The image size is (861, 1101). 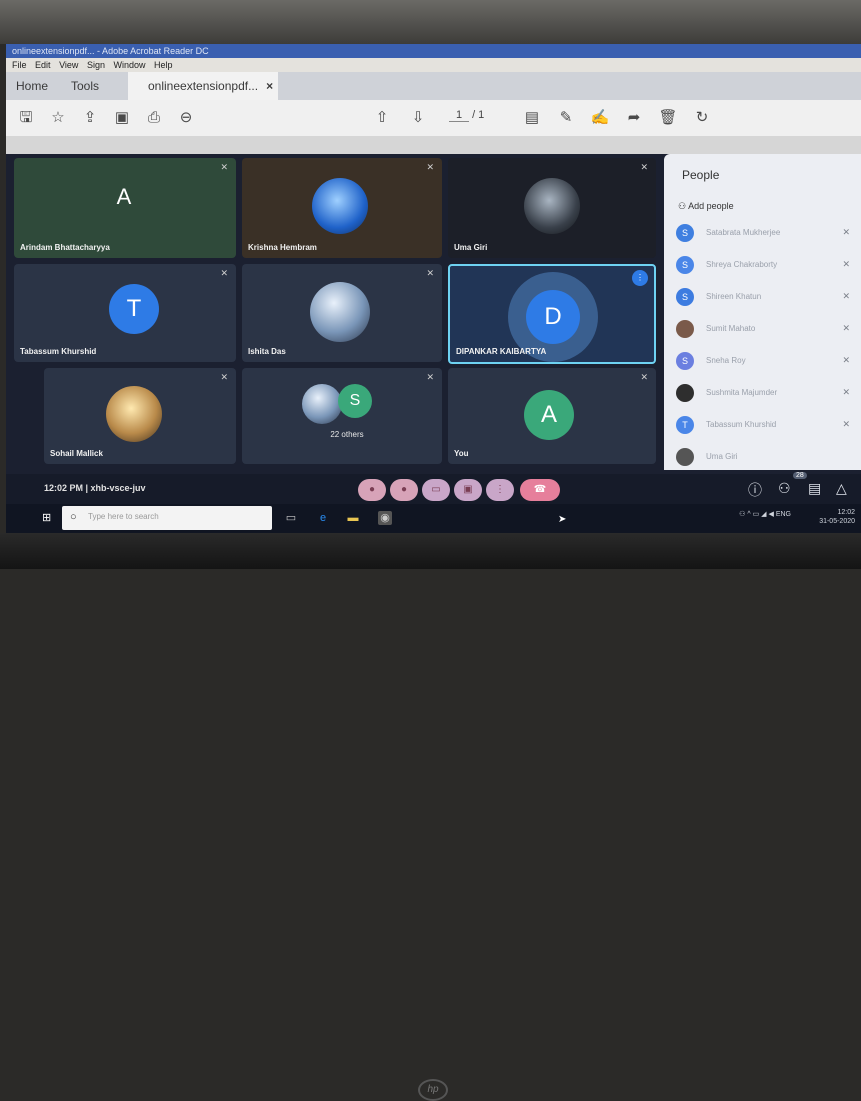 What do you see at coordinates (770, 514) in the screenshot?
I see `volume-icon: ◀` at bounding box center [770, 514].